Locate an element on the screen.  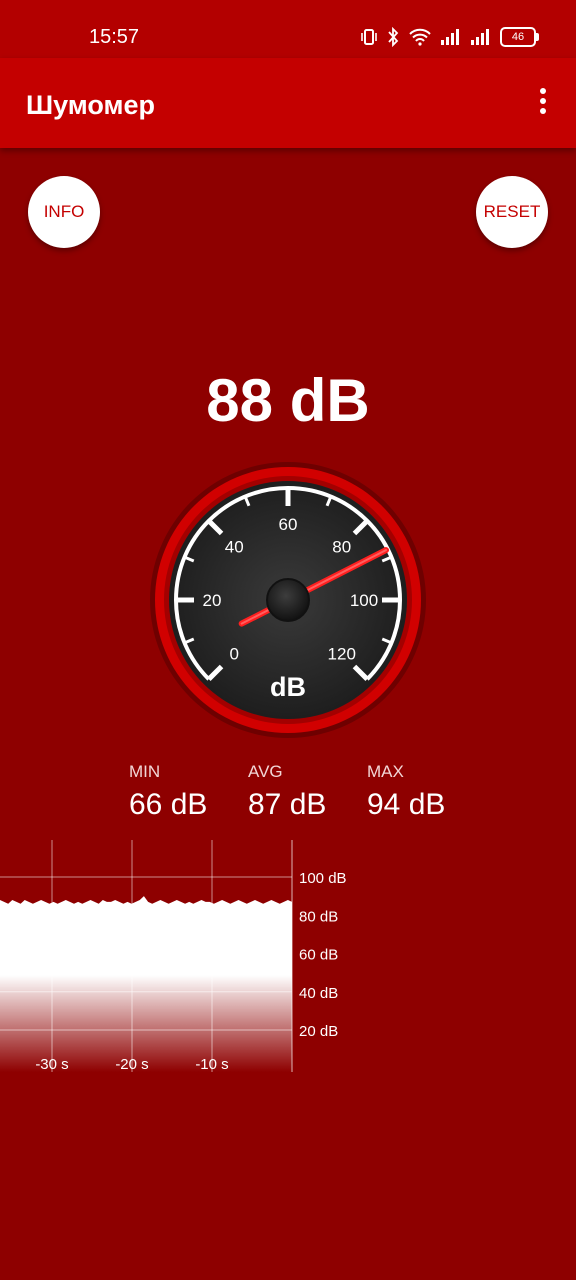
status-icons: 46 is located at coordinates (449, 37).